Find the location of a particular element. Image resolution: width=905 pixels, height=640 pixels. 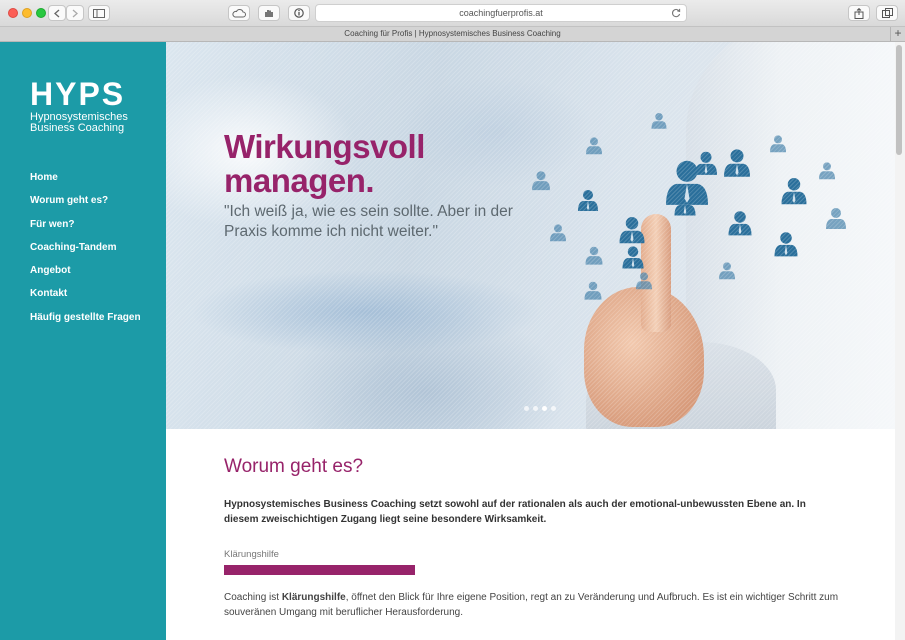

tagline-line-2: Business Coaching is located at coordinates (77, 128).